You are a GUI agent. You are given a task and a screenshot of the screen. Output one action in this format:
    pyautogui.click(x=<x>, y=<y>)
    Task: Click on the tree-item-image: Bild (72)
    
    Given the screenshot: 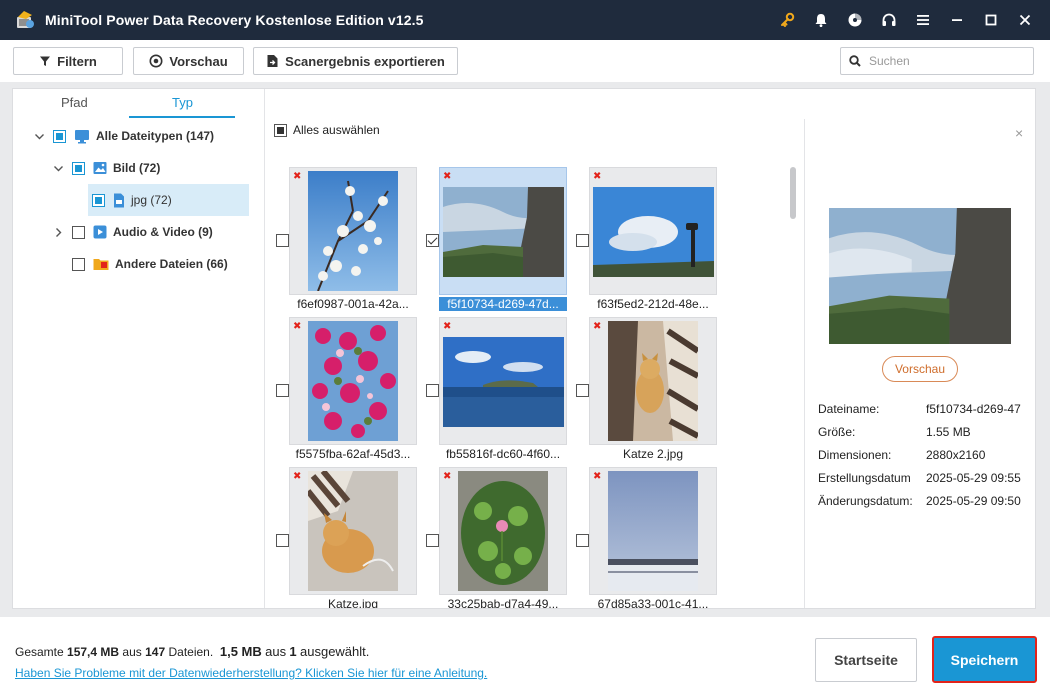 What is the action you would take?
    pyautogui.click(x=106, y=168)
    